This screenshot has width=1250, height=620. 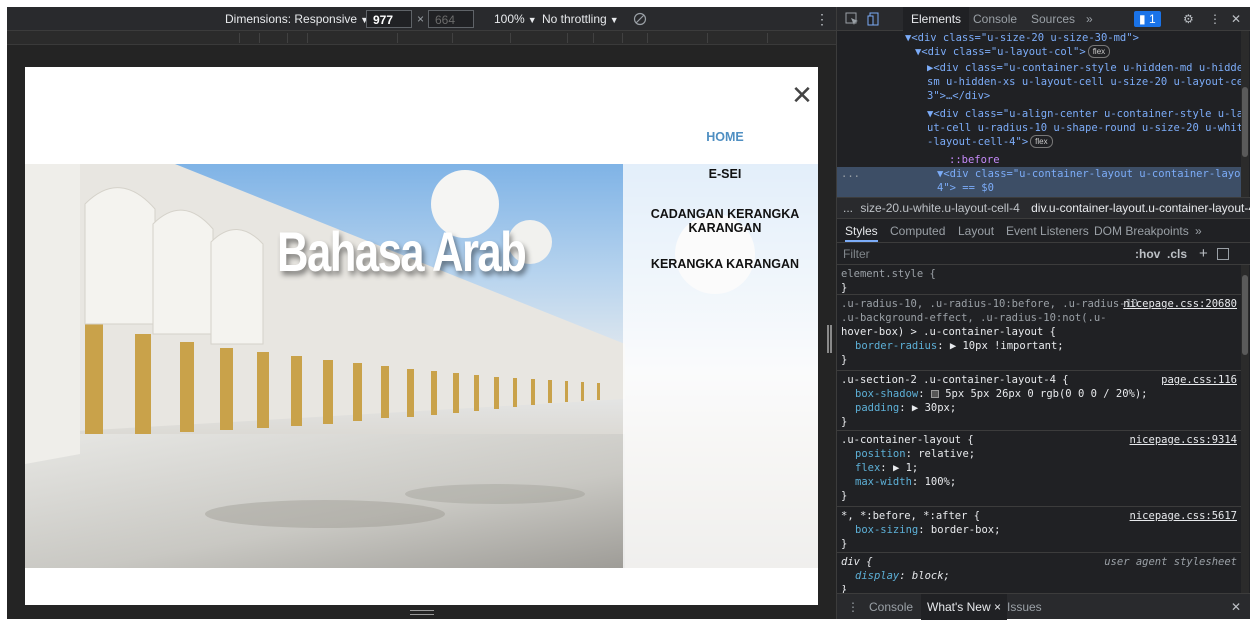 I want to click on close-devtools-icon: ✕, so click(x=1236, y=19).